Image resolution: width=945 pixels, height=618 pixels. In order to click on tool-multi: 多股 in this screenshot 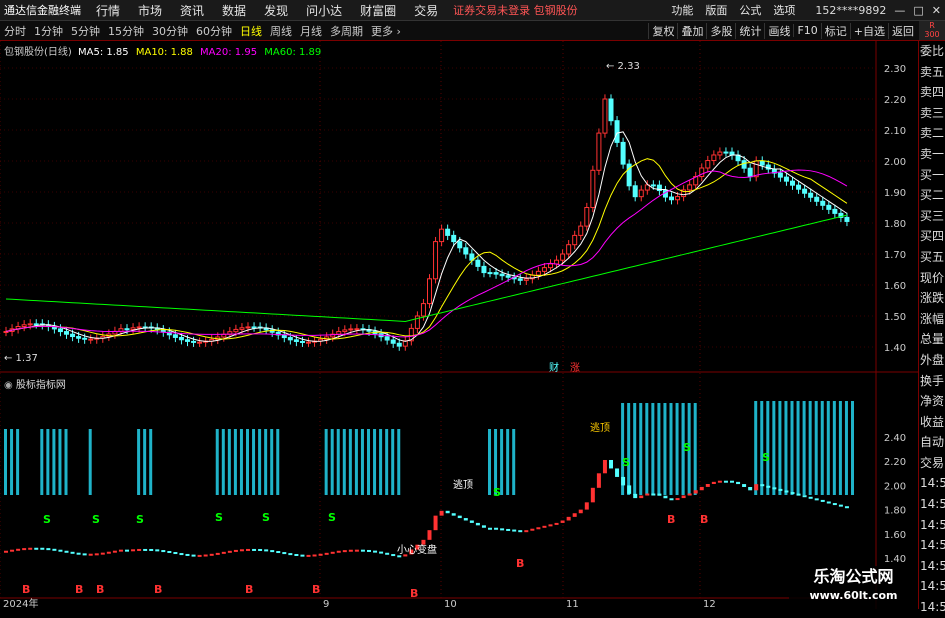, I will do `click(720, 30)`.